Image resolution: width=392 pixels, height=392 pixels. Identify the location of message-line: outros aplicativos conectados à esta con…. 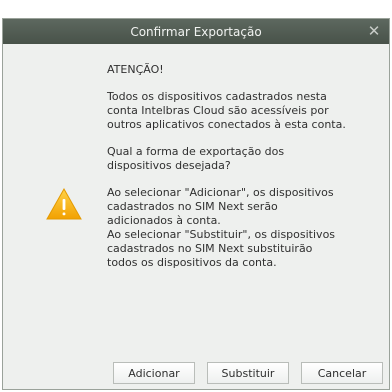
(226, 124).